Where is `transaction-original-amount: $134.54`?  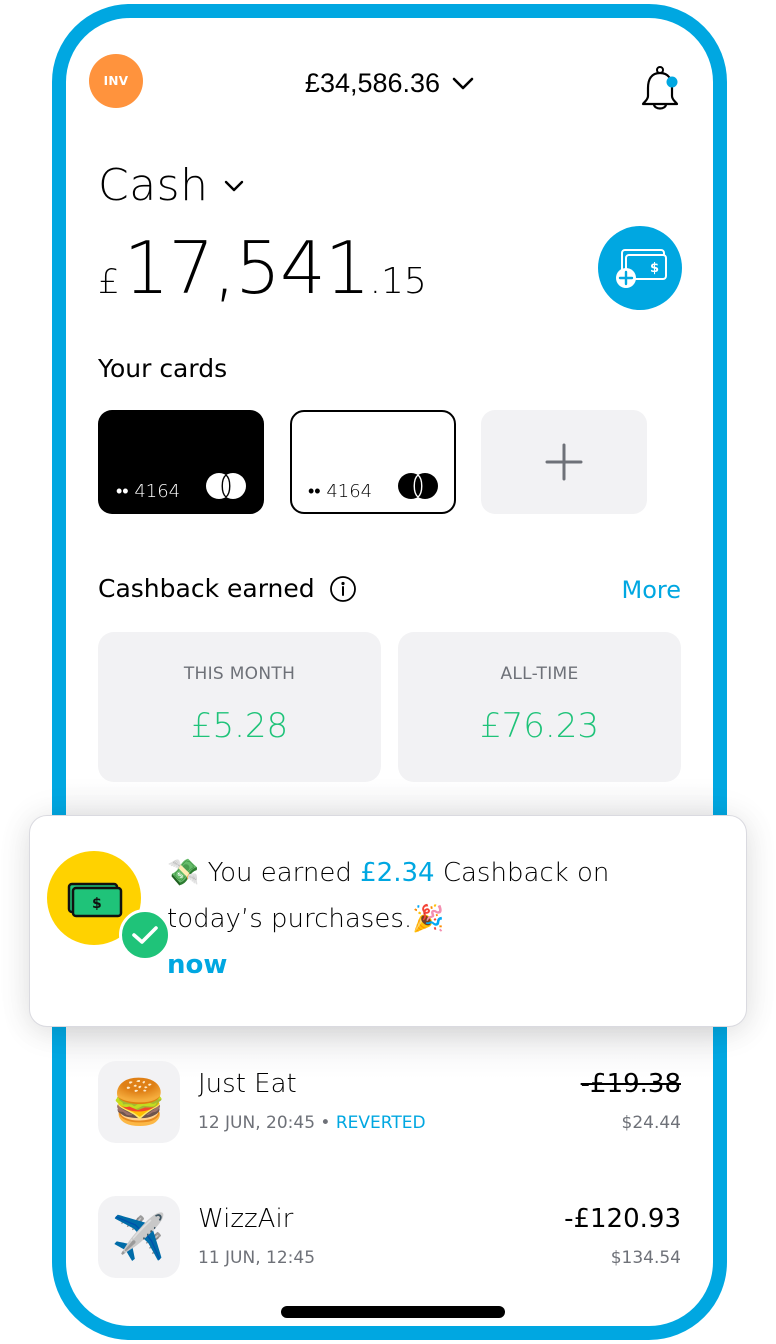
transaction-original-amount: $134.54 is located at coordinates (645, 1258).